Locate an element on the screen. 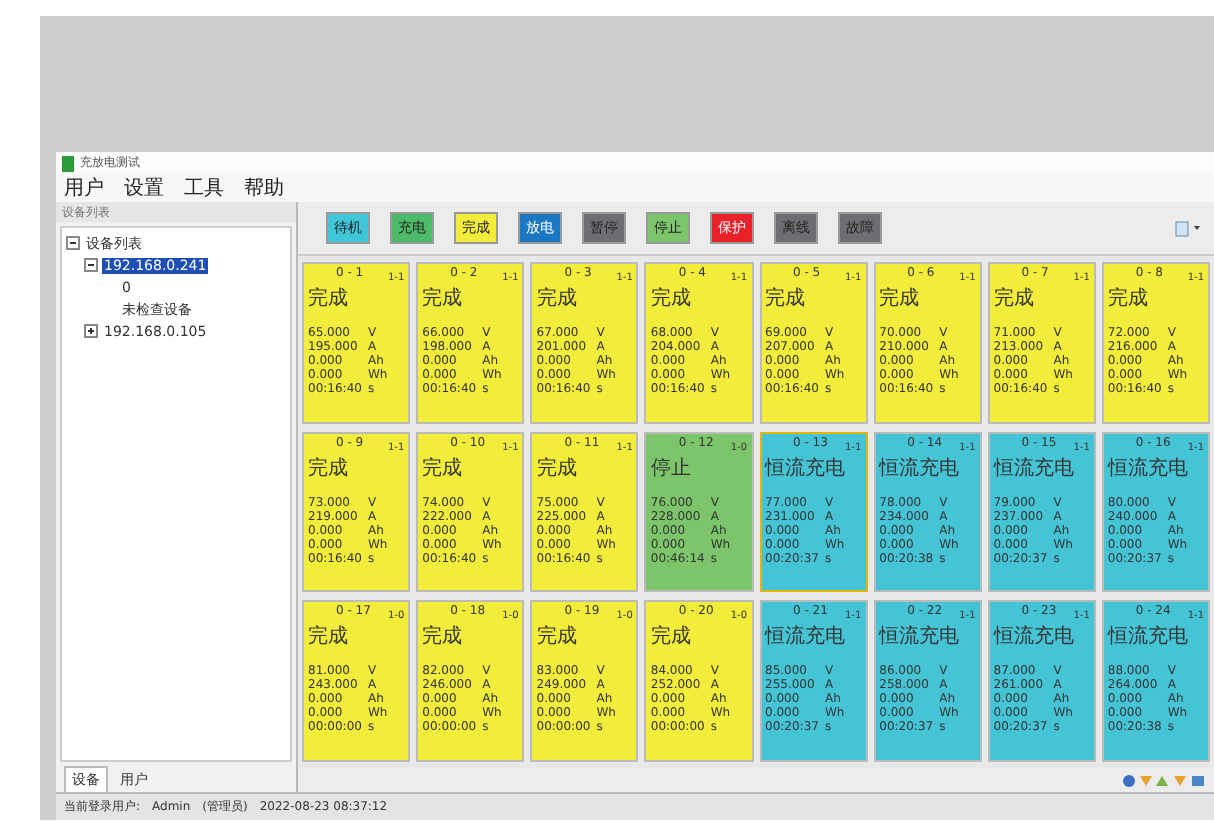 This screenshot has height=822, width=1214. app-icon is located at coordinates (68, 163).